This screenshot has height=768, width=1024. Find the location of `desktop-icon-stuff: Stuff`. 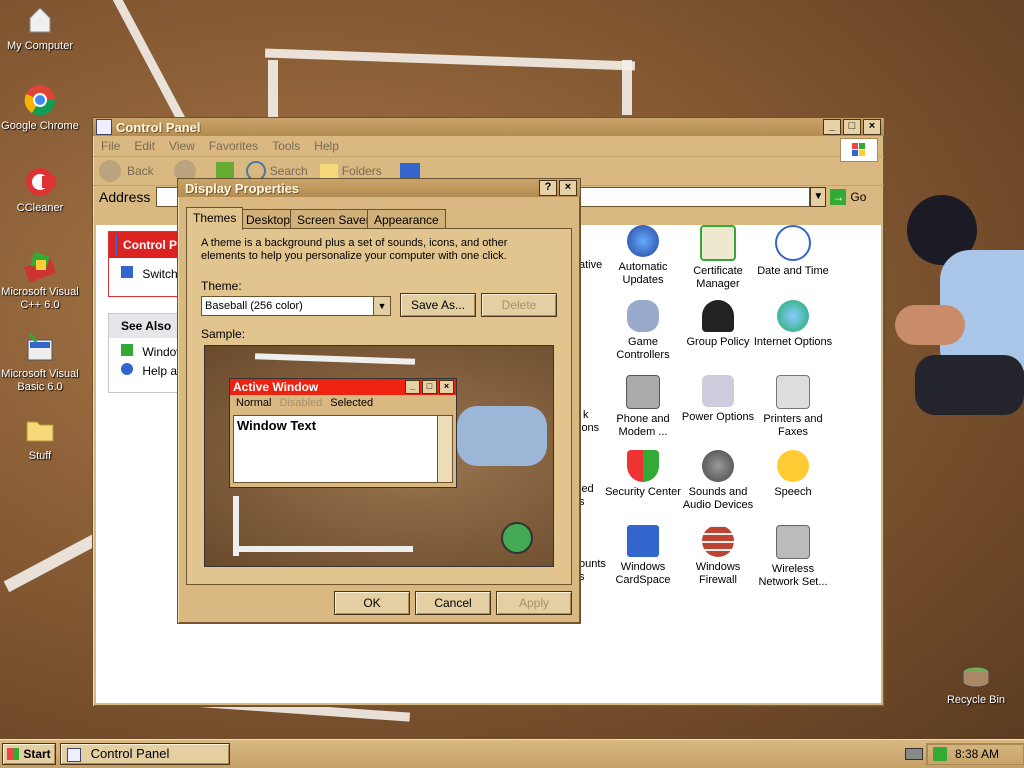

desktop-icon-stuff: Stuff is located at coordinates (40, 438).